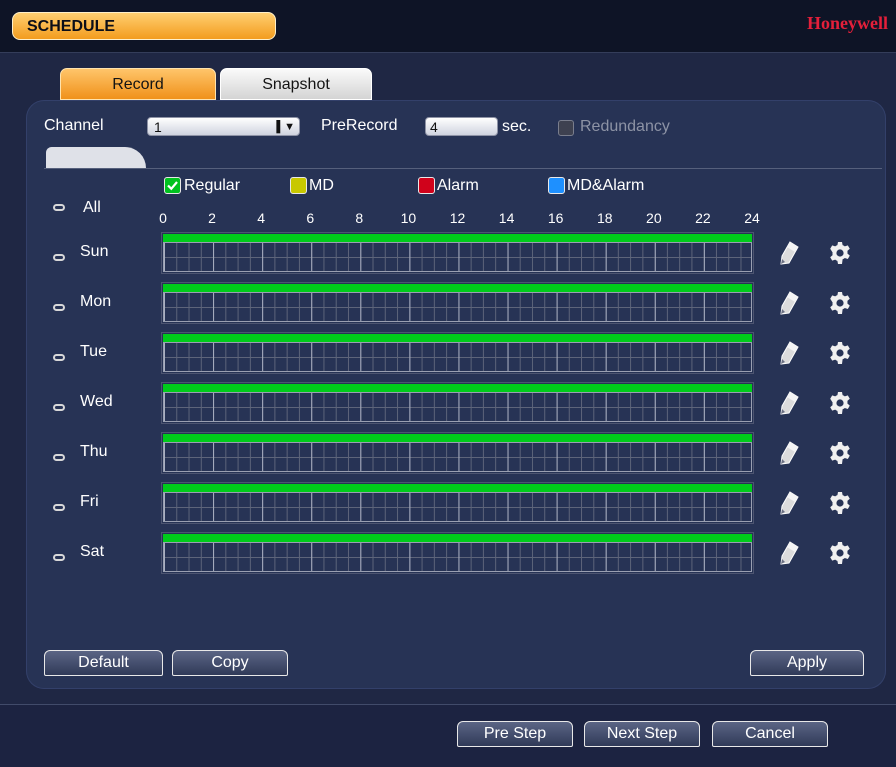 The height and width of the screenshot is (767, 896). I want to click on legend-mdalarm-checkbox, so click(556, 185).